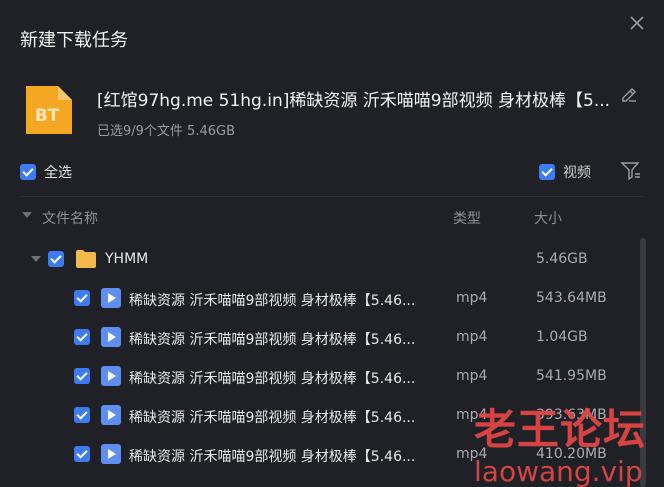 This screenshot has height=487, width=664. Describe the element at coordinates (70, 218) in the screenshot. I see `column-header-name: 文件名称` at that location.